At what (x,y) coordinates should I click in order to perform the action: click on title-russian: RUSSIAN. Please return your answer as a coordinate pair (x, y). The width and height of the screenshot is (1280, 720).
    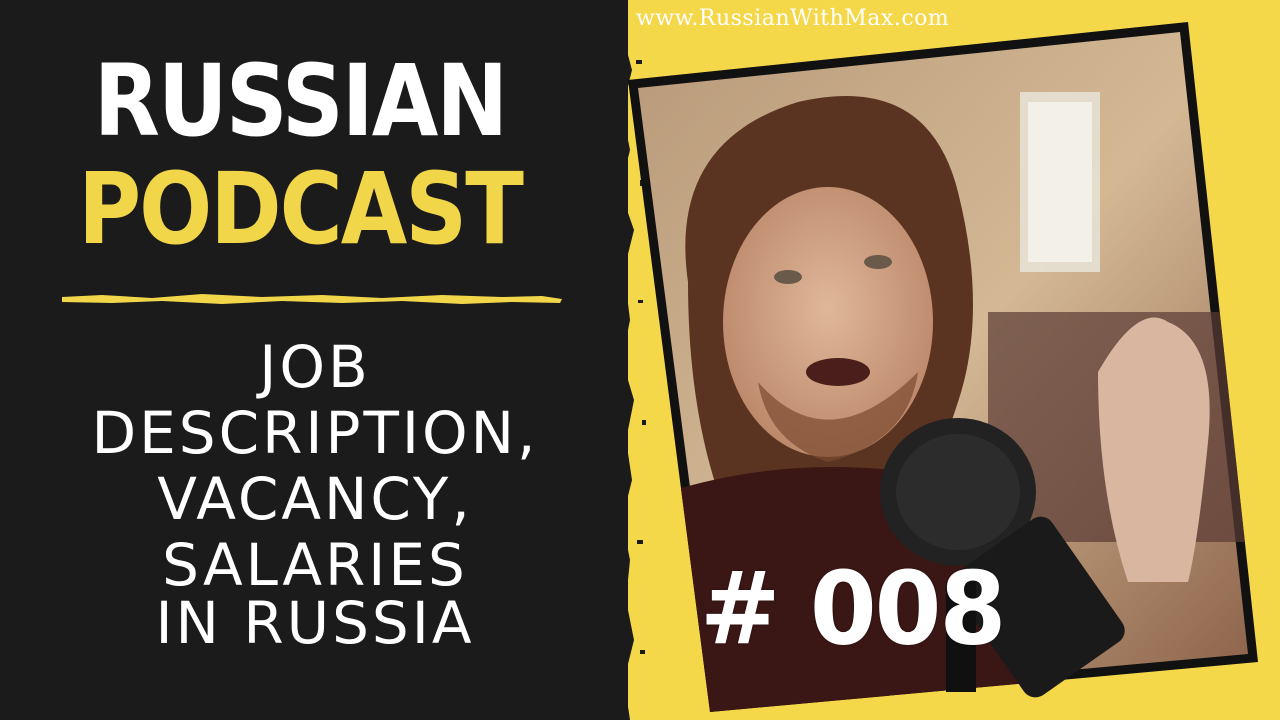
    Looking at the image, I should click on (301, 101).